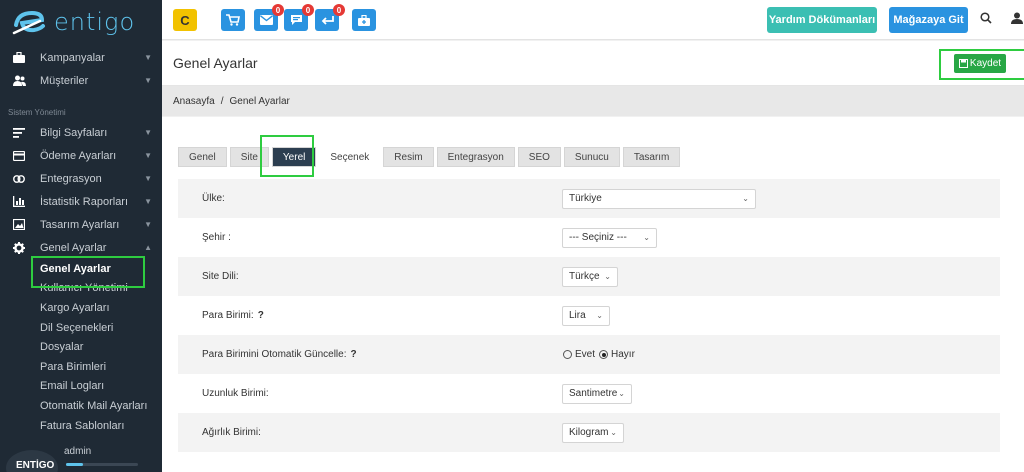 The width and height of the screenshot is (1024, 472). I want to click on mail-icon, so click(266, 20).